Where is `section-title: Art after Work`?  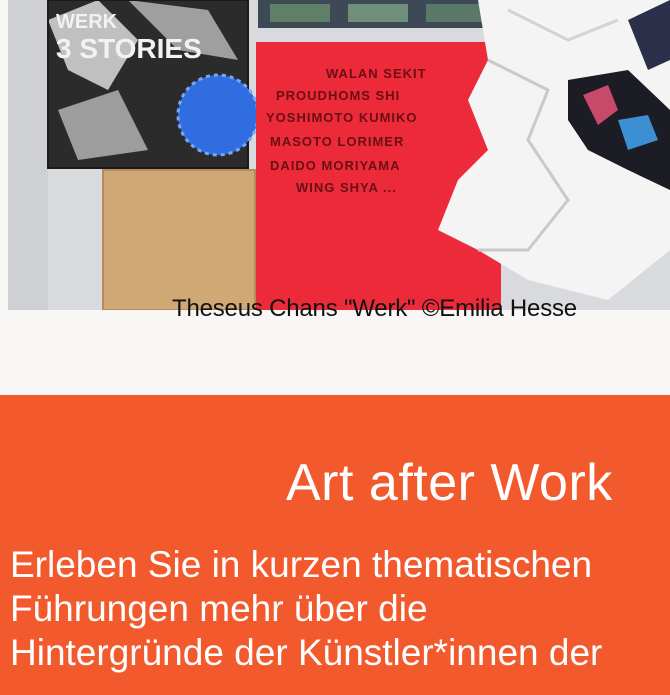
section-title: Art after Work is located at coordinates (449, 483).